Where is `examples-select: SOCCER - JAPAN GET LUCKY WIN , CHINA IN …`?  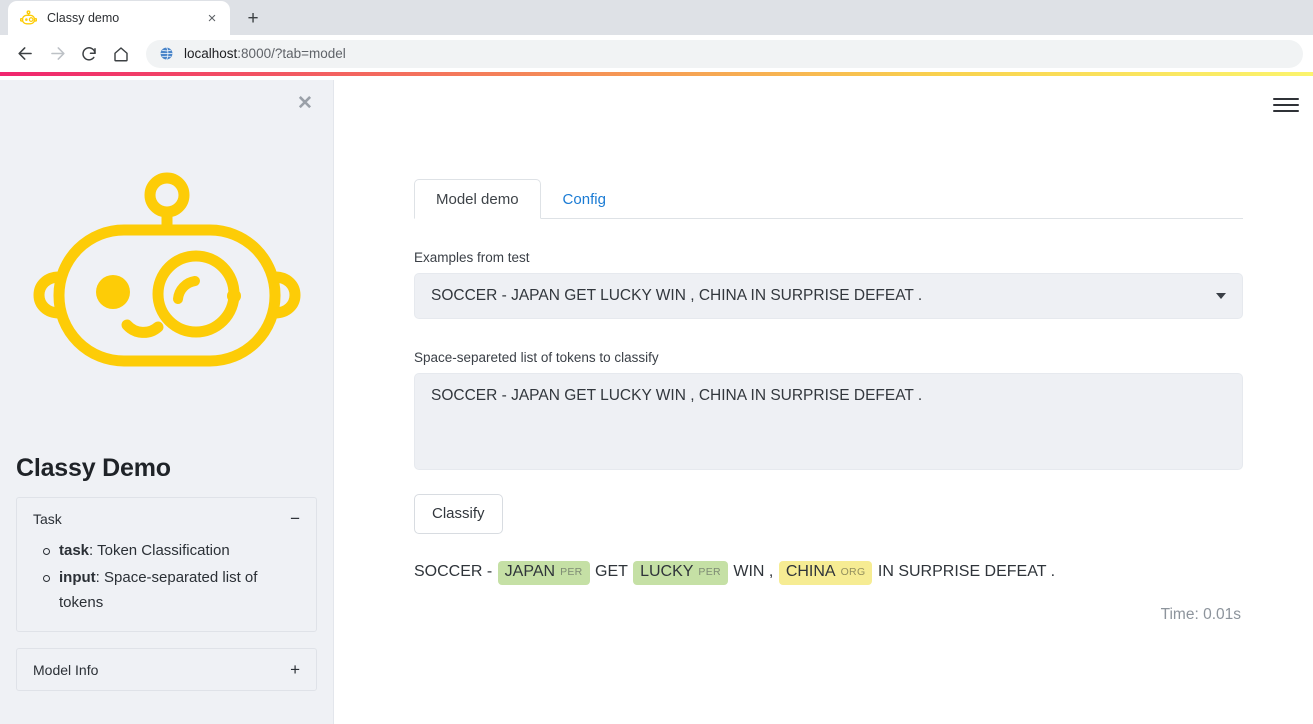
examples-select: SOCCER - JAPAN GET LUCKY WIN , CHINA IN … is located at coordinates (828, 296).